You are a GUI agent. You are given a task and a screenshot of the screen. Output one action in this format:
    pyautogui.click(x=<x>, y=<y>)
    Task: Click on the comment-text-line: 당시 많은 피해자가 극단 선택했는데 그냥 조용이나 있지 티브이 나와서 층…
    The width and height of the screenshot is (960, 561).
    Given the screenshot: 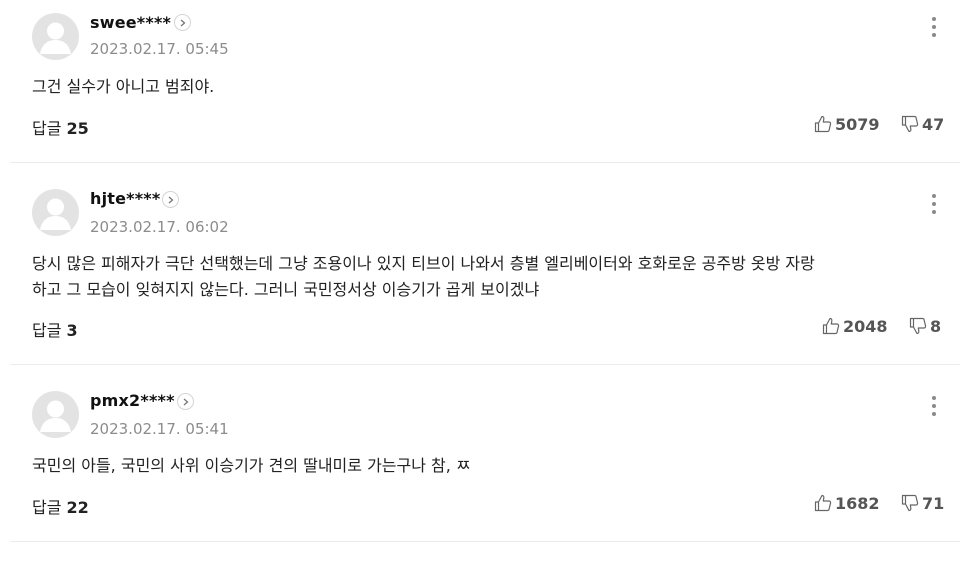 What is the action you would take?
    pyautogui.click(x=423, y=263)
    